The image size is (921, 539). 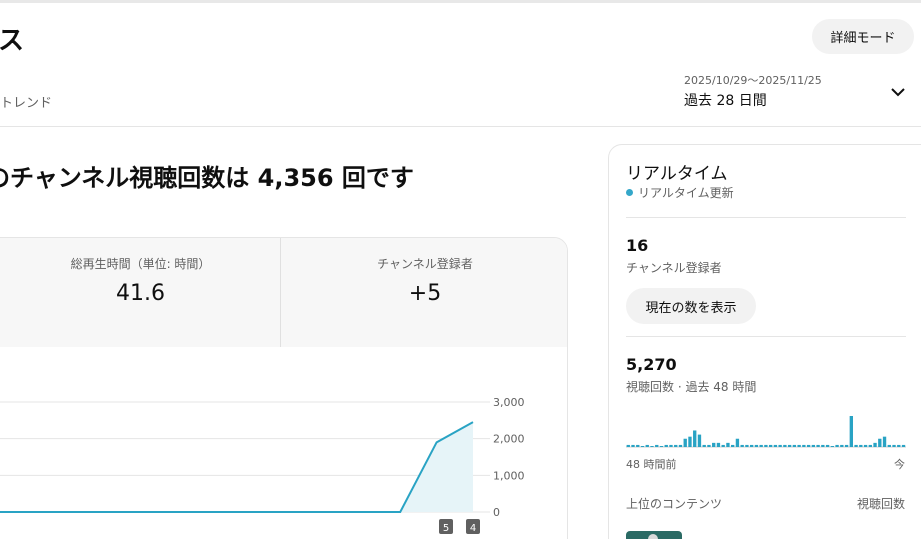 I want to click on metric-subscribers: チャンネル登録者 +5, so click(x=424, y=292).